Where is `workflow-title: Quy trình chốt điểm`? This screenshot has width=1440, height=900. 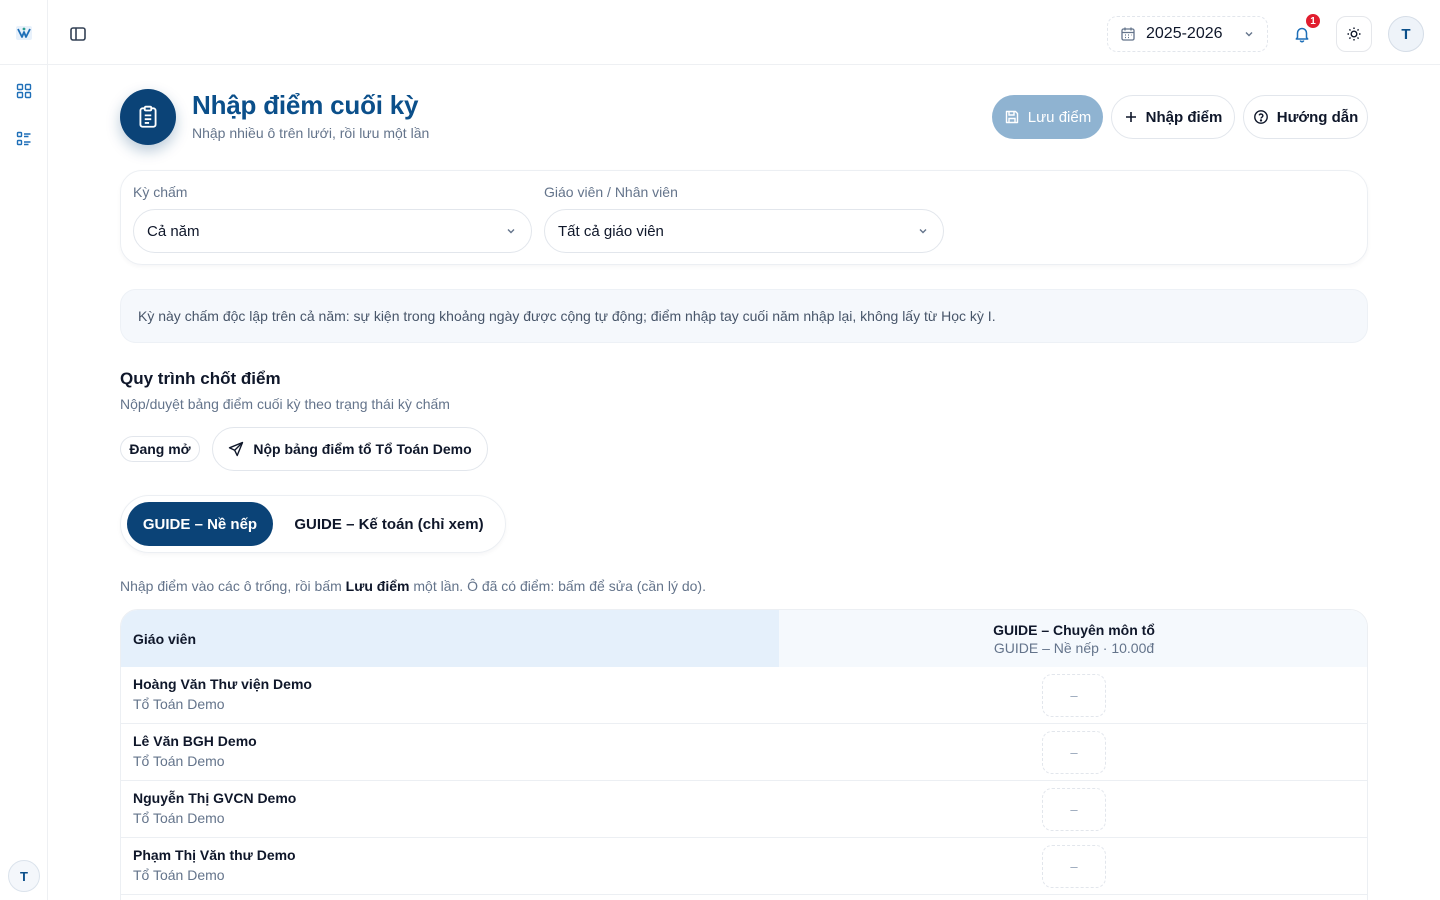
workflow-title: Quy trình chốt điểm is located at coordinates (200, 378).